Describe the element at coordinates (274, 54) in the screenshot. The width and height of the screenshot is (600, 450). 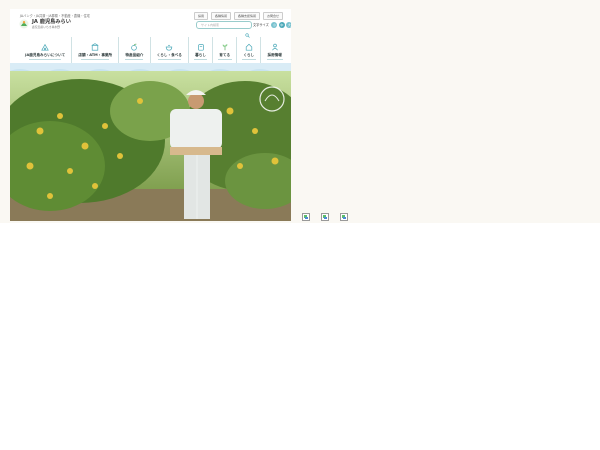
I see `nav-label: 採用情報` at that location.